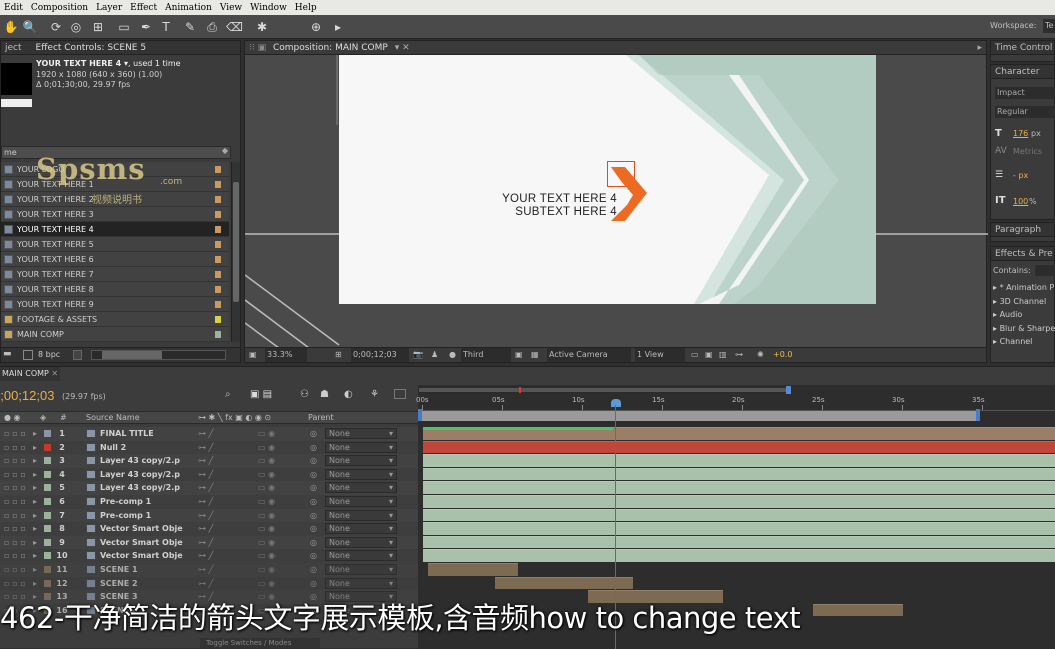 The image size is (1055, 649). I want to click on project-hscrollbar, so click(158, 355).